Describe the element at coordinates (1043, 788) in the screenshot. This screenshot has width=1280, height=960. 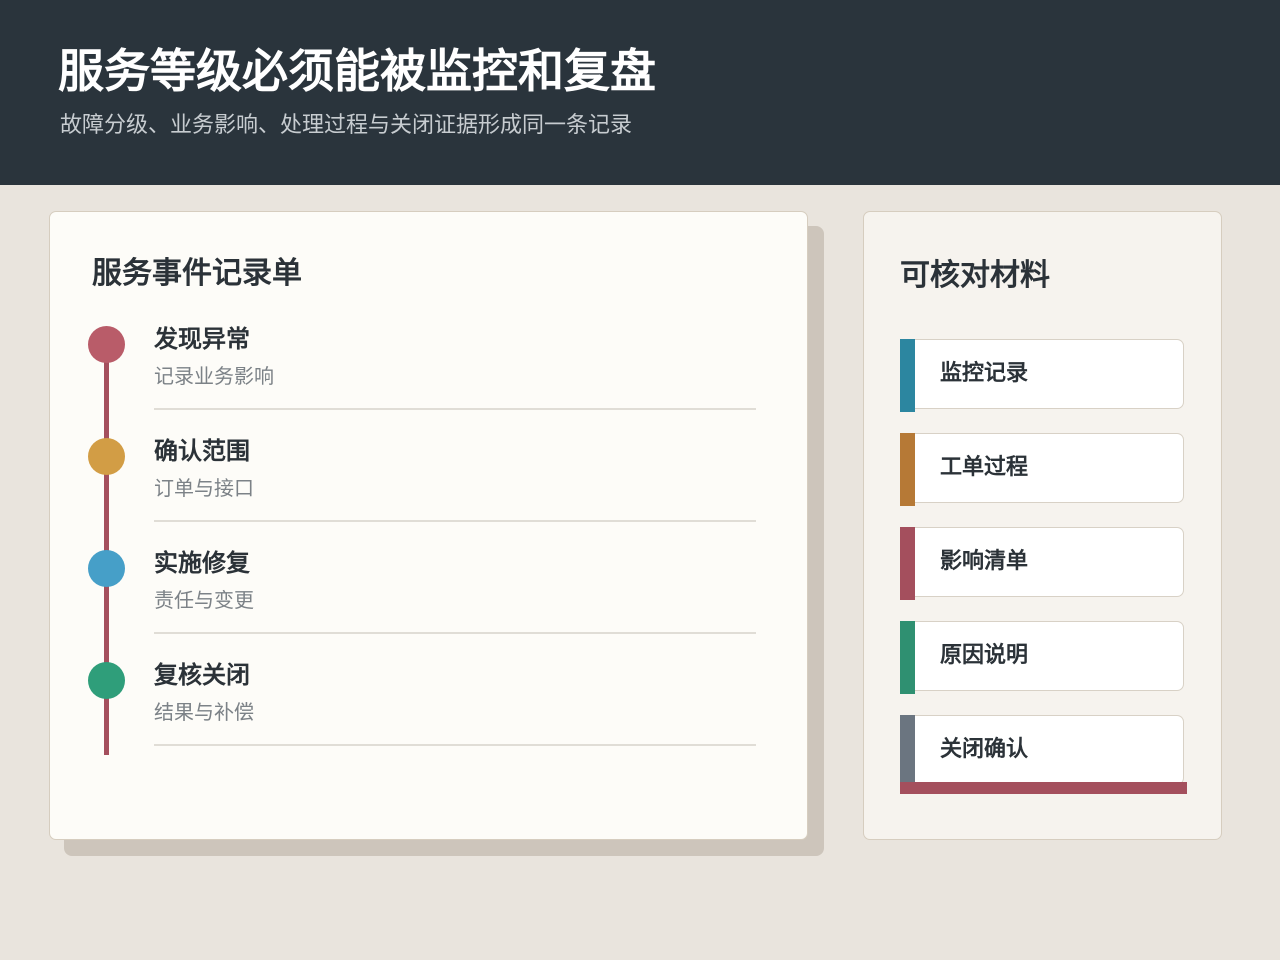
I see `materials-footer-bar` at that location.